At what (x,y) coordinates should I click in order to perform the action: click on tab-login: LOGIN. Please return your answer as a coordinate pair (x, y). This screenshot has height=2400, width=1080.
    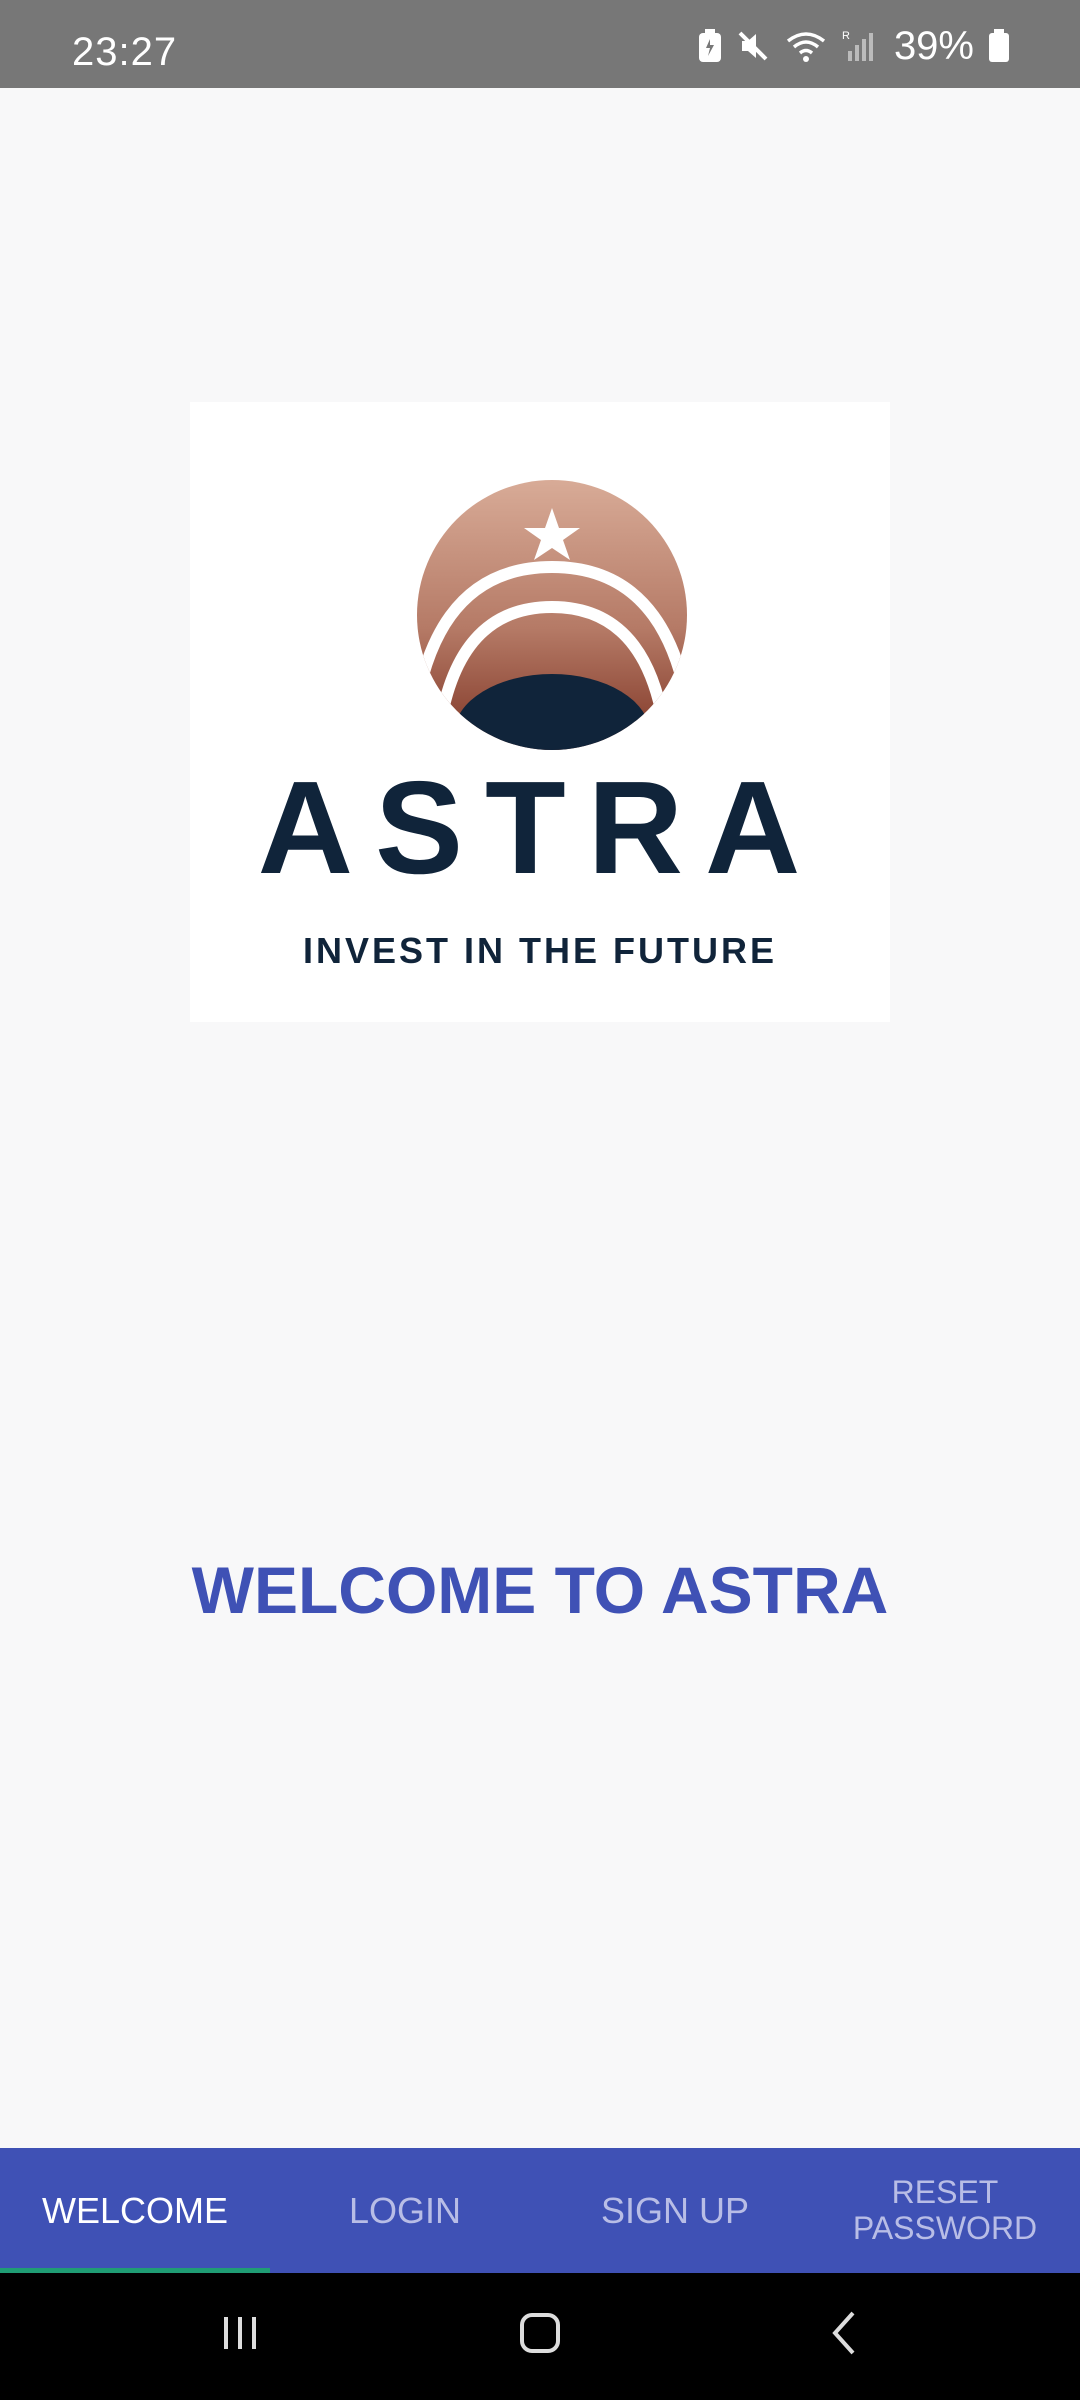
    Looking at the image, I should click on (405, 2210).